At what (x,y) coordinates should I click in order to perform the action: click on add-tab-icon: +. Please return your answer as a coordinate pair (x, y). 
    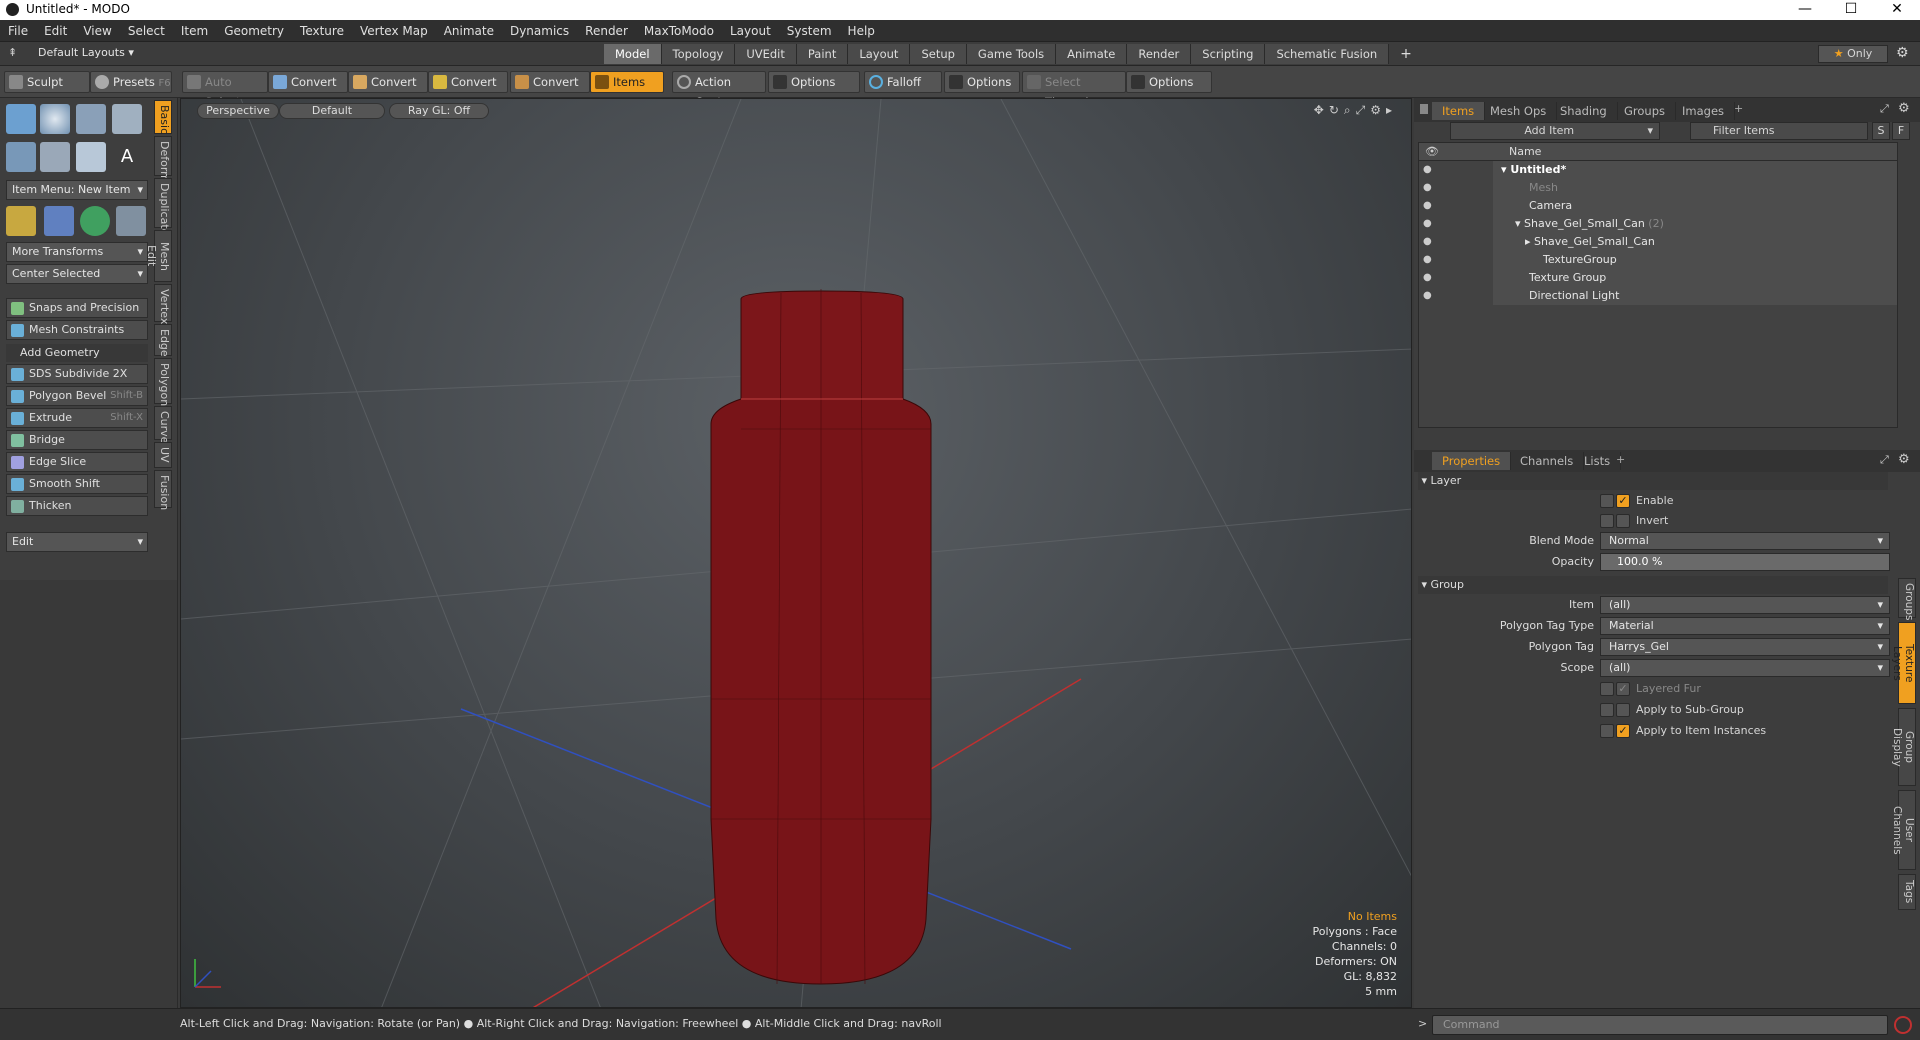
    Looking at the image, I should click on (1620, 459).